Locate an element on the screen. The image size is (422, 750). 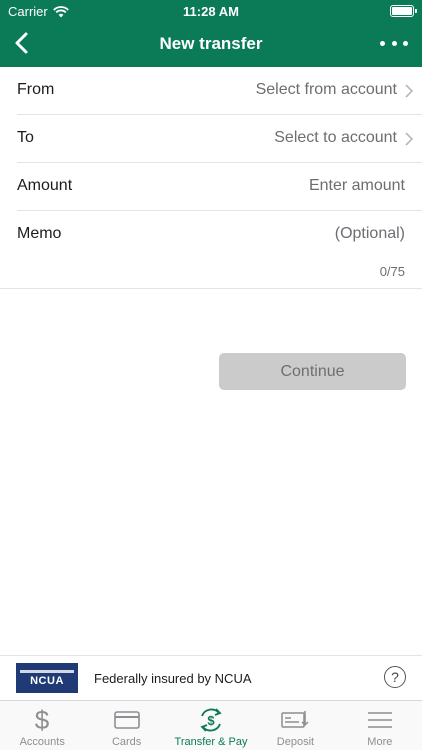
memo-input: (Optional) is located at coordinates (370, 234).